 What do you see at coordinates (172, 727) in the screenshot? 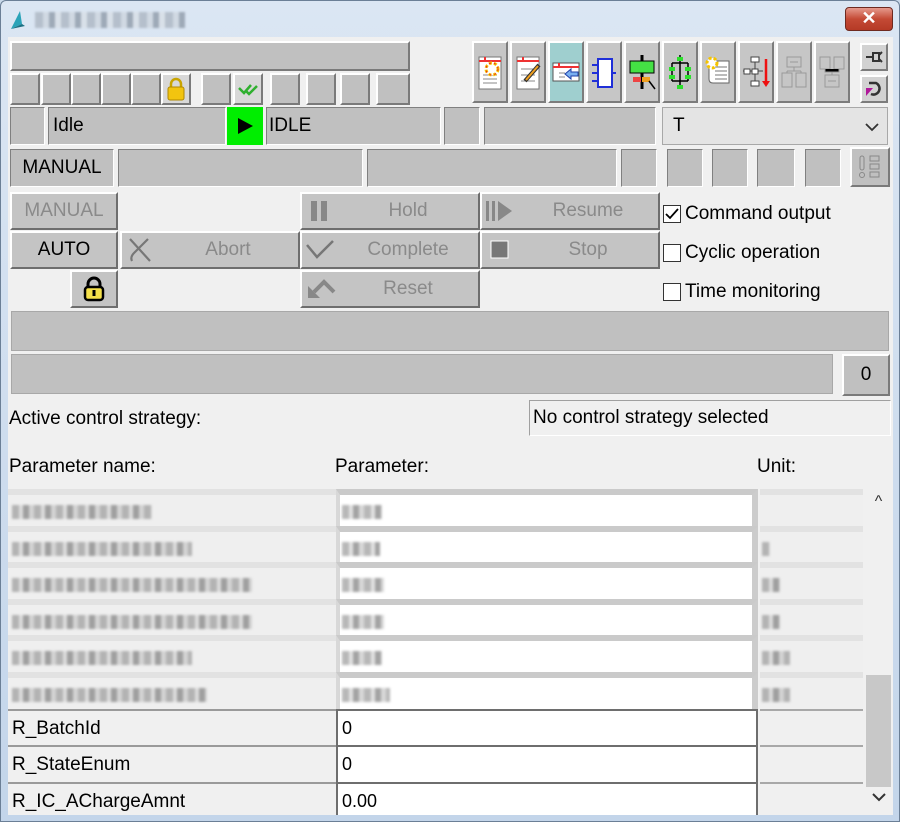
I see `parameter-name: R_BatchId` at bounding box center [172, 727].